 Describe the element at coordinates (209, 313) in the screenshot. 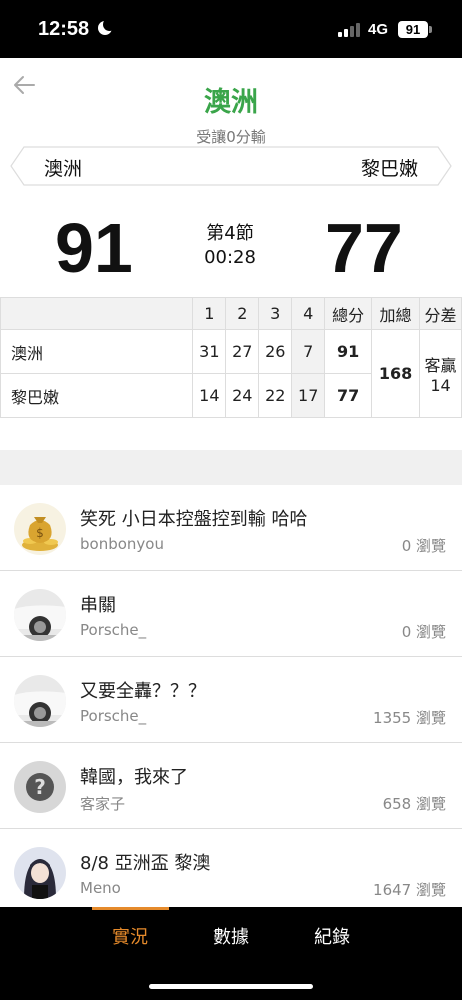

I see `header-q1: 1` at that location.